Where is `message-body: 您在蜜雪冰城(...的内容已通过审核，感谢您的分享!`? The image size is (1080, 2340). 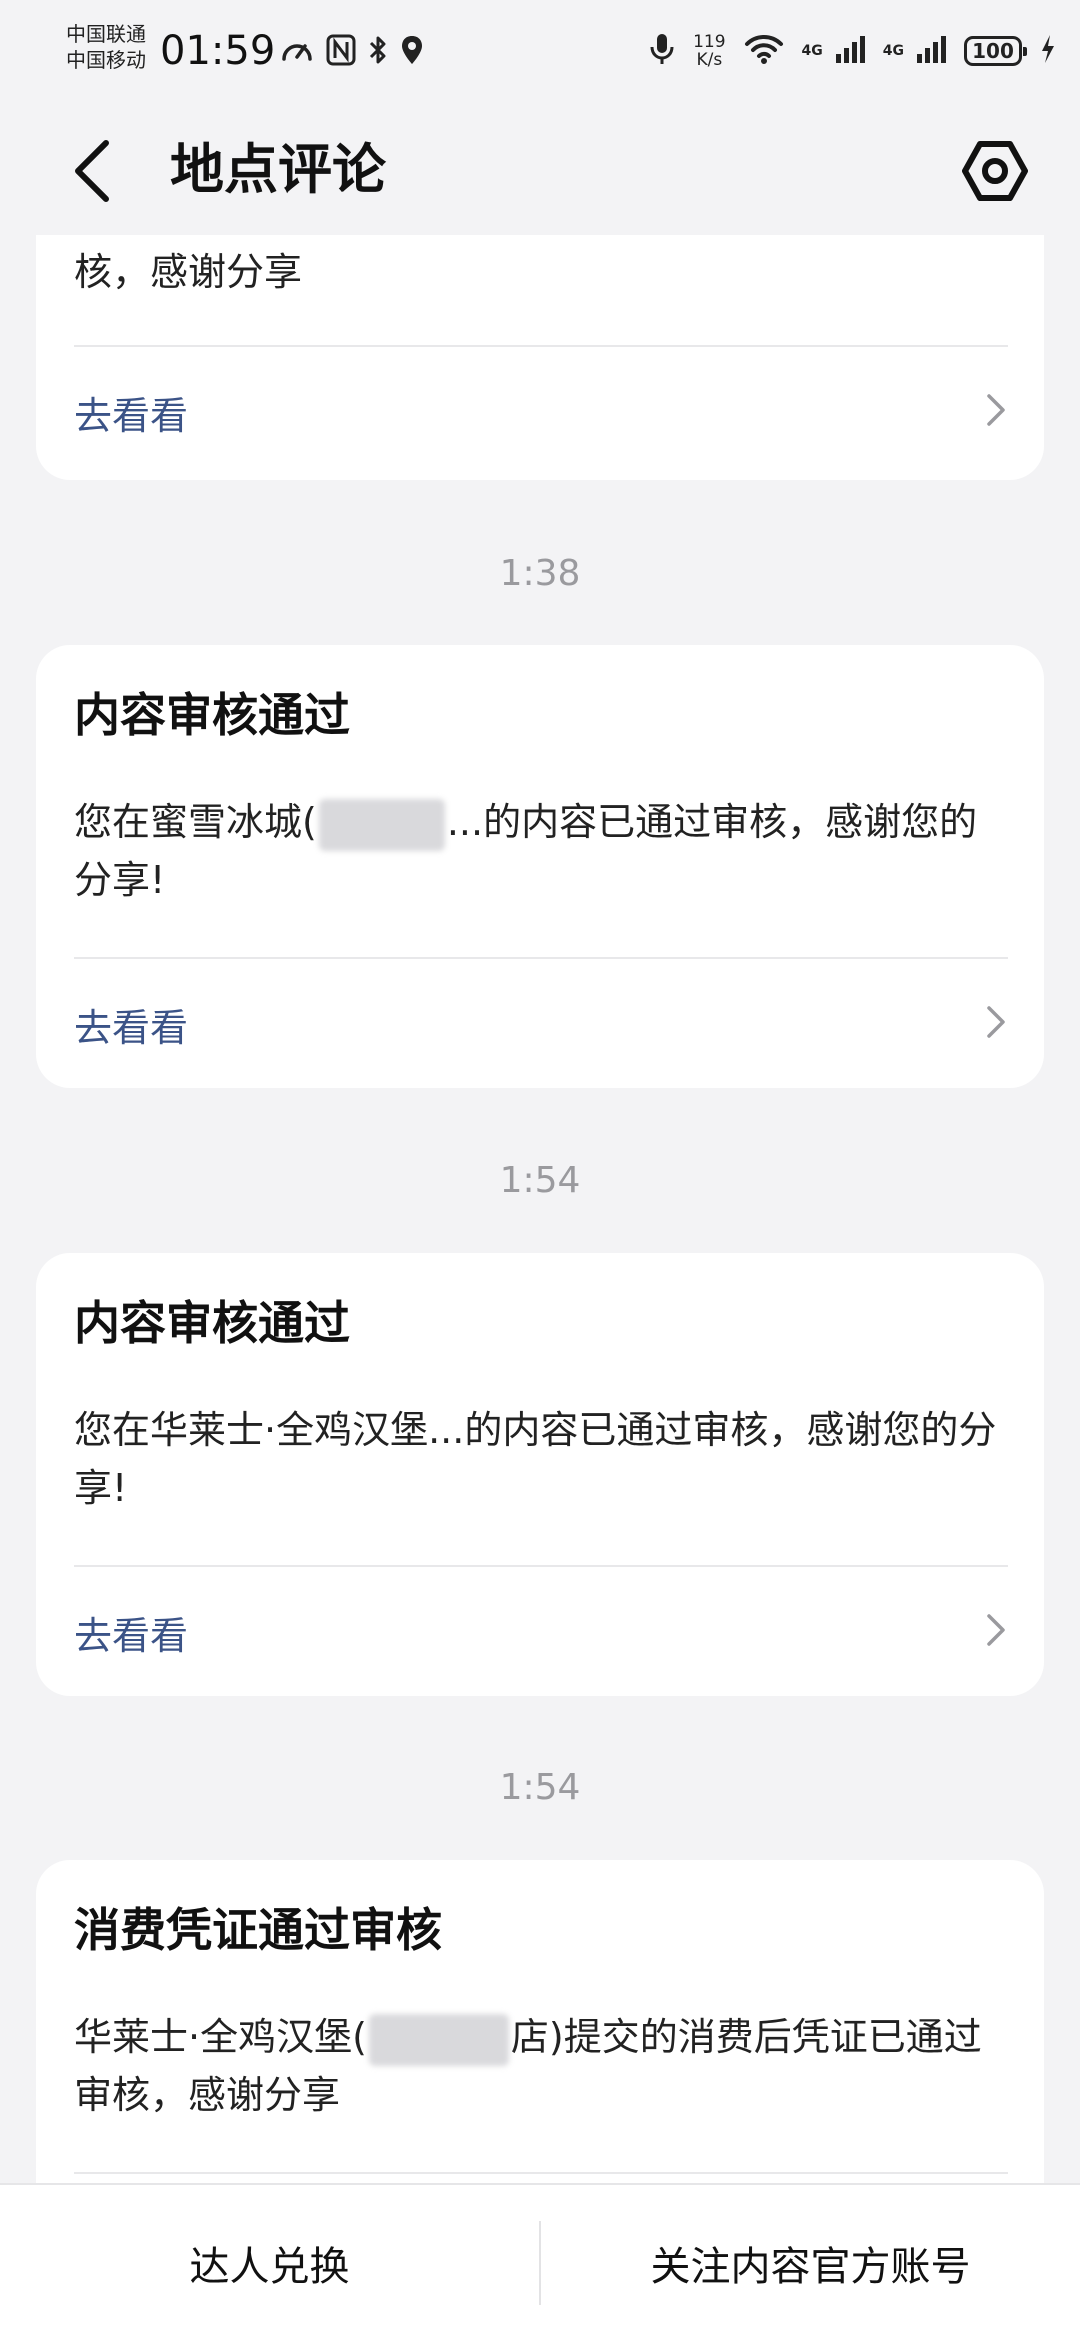 message-body: 您在蜜雪冰城(...的内容已通过审核，感谢您的分享! is located at coordinates (544, 851).